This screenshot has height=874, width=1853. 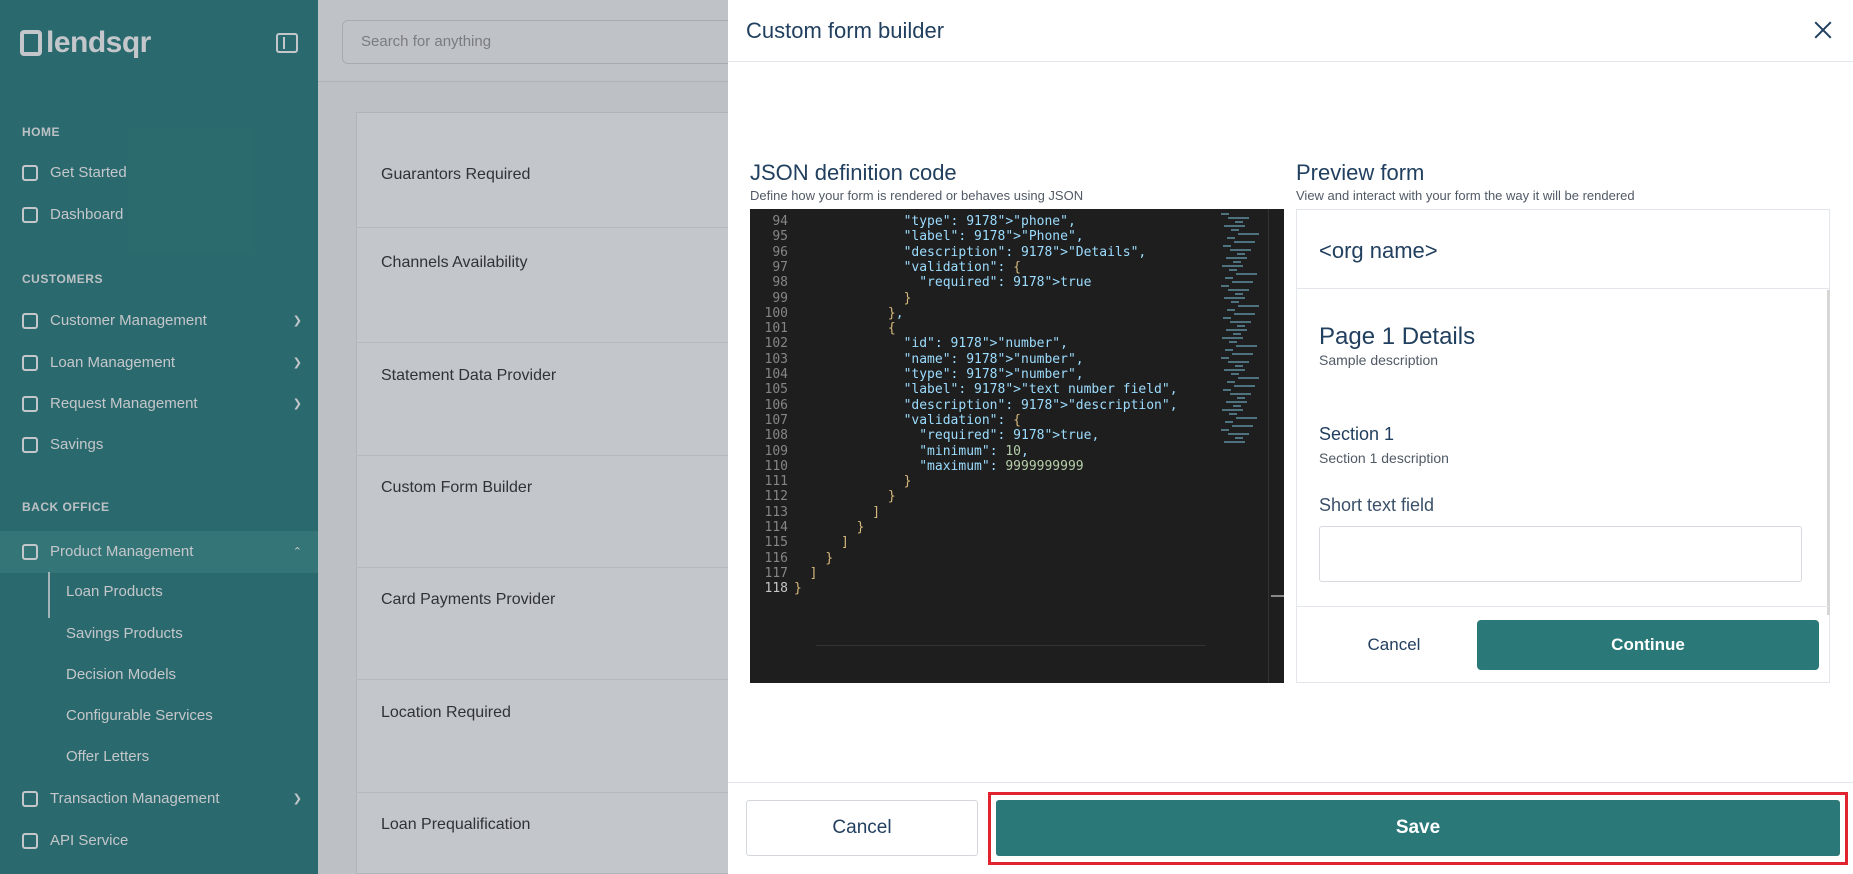 What do you see at coordinates (1823, 30) in the screenshot?
I see `close-icon` at bounding box center [1823, 30].